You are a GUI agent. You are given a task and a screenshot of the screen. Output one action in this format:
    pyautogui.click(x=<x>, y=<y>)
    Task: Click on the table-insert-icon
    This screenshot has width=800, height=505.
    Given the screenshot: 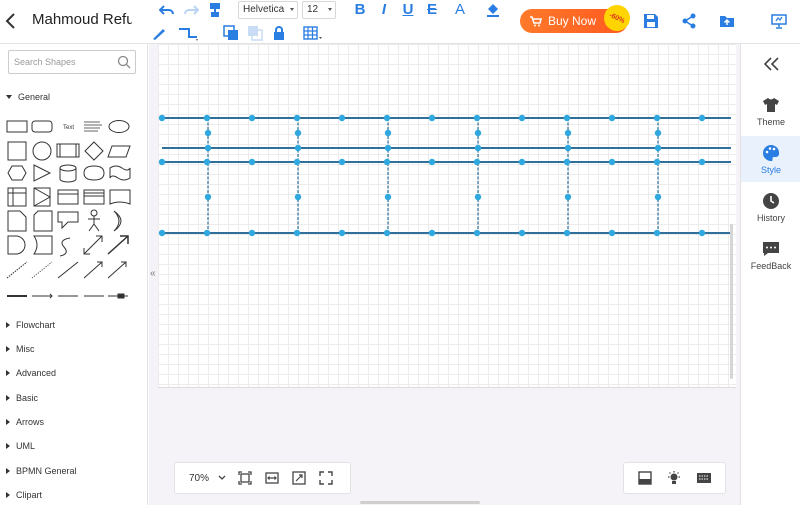 What is the action you would take?
    pyautogui.click(x=313, y=33)
    